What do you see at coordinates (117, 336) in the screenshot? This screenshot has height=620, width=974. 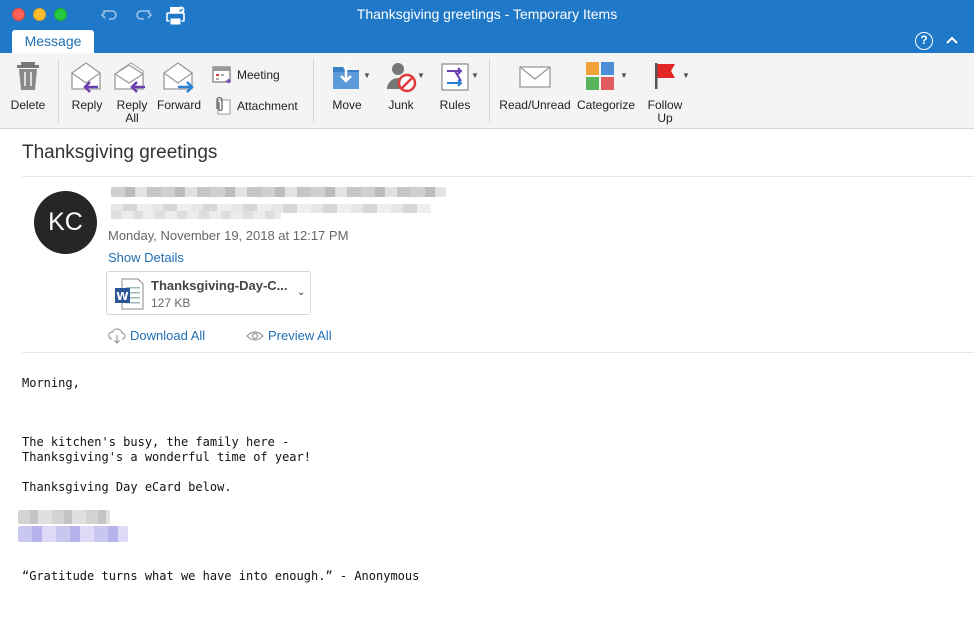 I see `cloud-download-icon` at bounding box center [117, 336].